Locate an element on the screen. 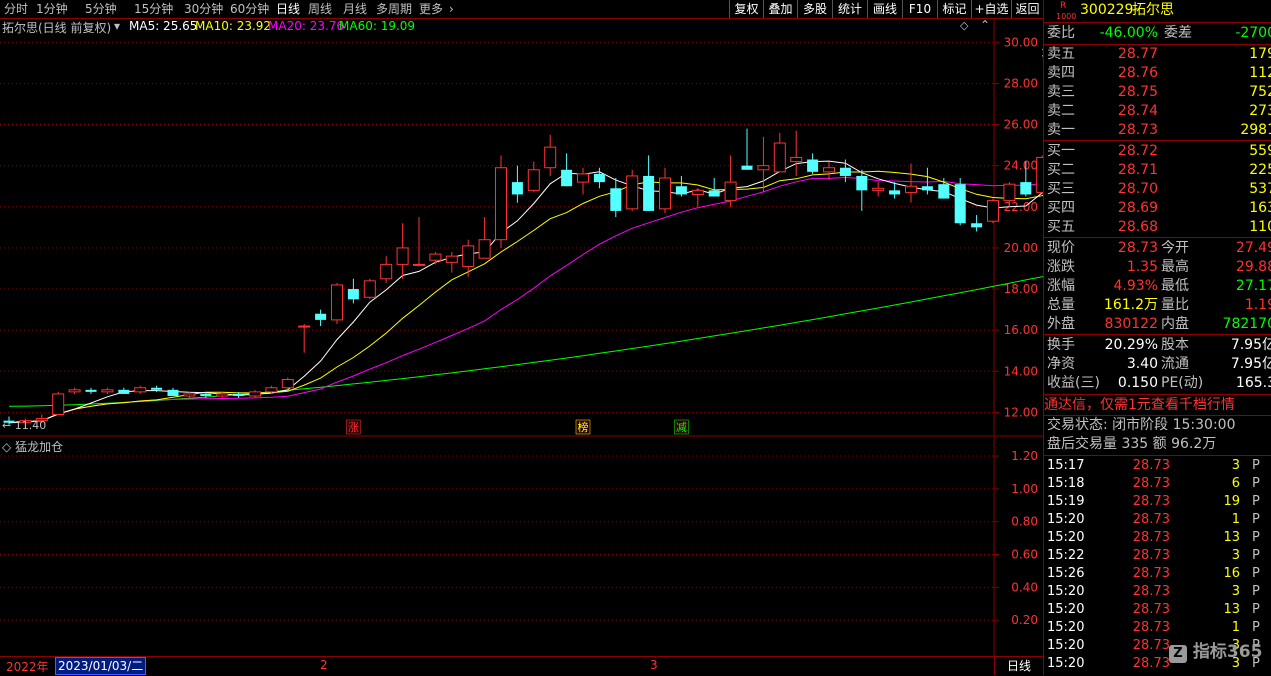  tick-volume: 13 is located at coordinates (1231, 609).